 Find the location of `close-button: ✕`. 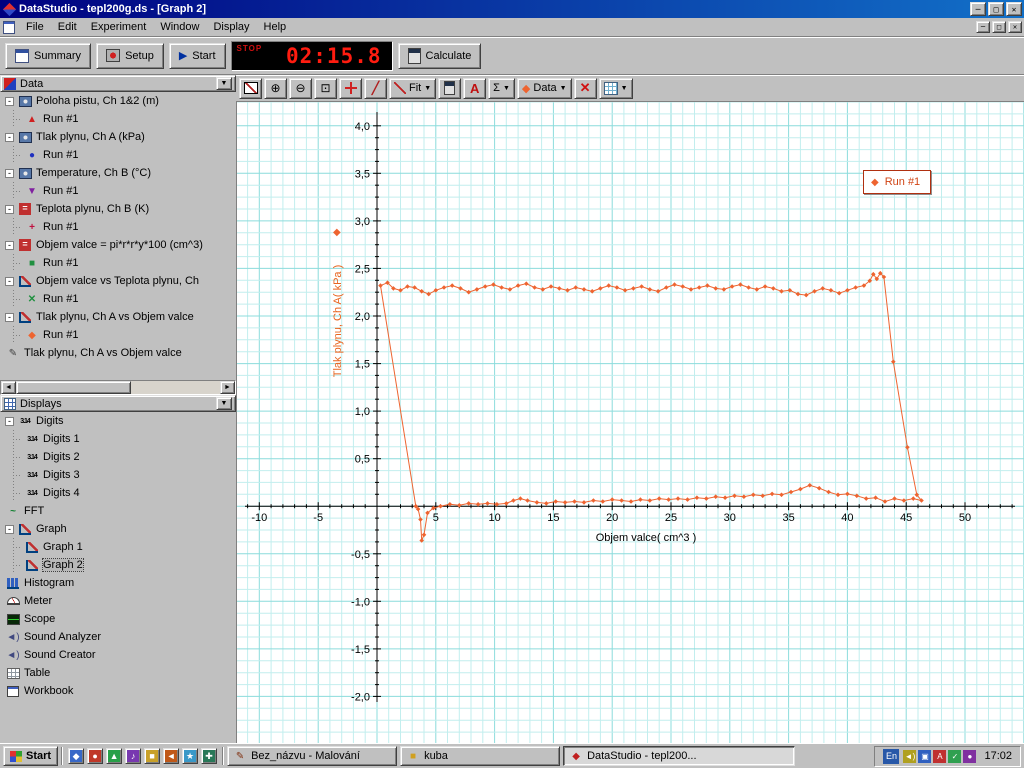

close-button: ✕ is located at coordinates (1014, 9).